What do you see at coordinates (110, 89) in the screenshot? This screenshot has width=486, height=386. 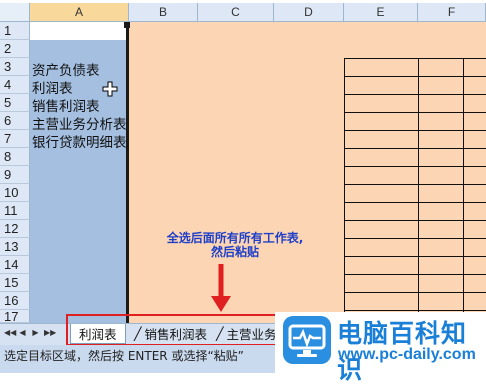 I see `cross-cursor-icon` at bounding box center [110, 89].